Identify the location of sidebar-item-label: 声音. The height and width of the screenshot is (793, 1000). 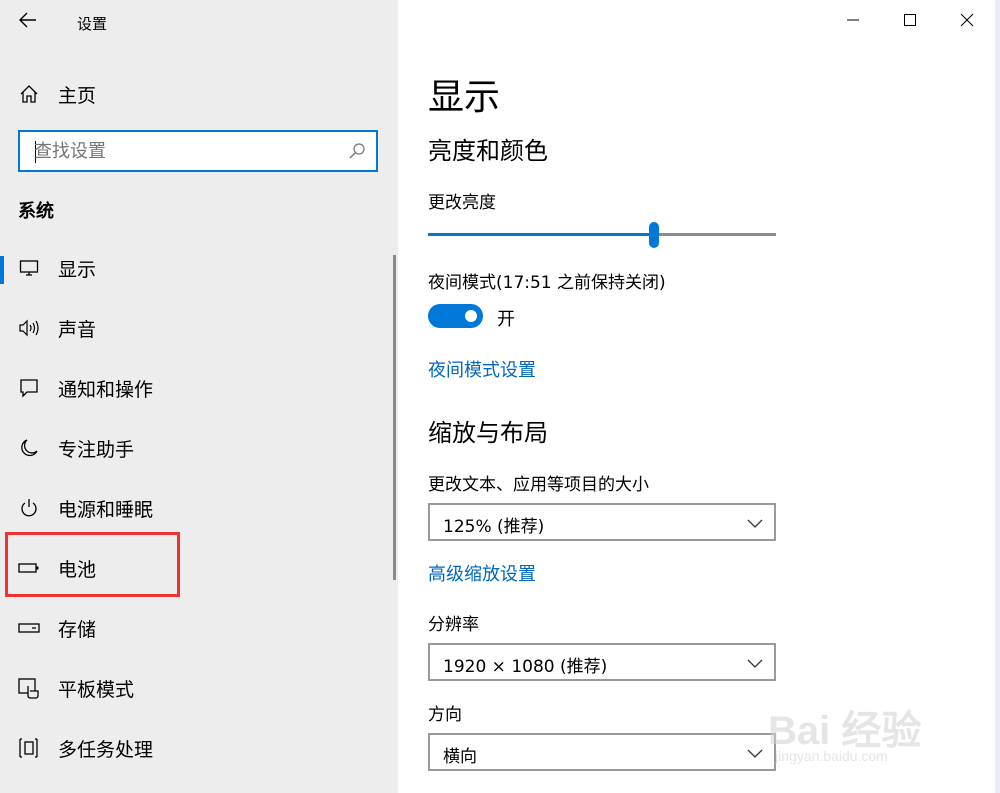
(77, 329).